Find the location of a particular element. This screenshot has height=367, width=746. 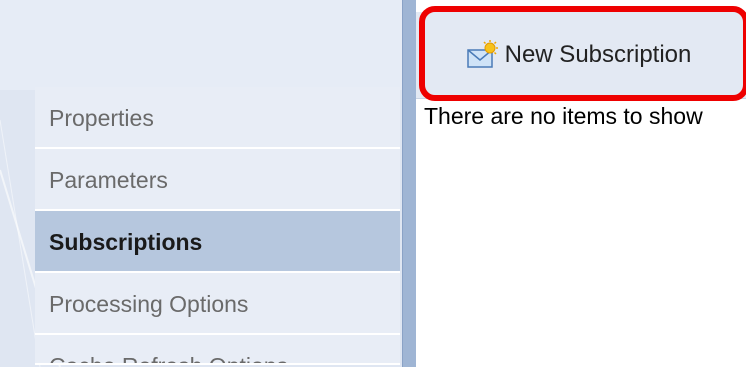

nav-item-cache-refresh-options: Cache Refresh Options is located at coordinates (217, 350).